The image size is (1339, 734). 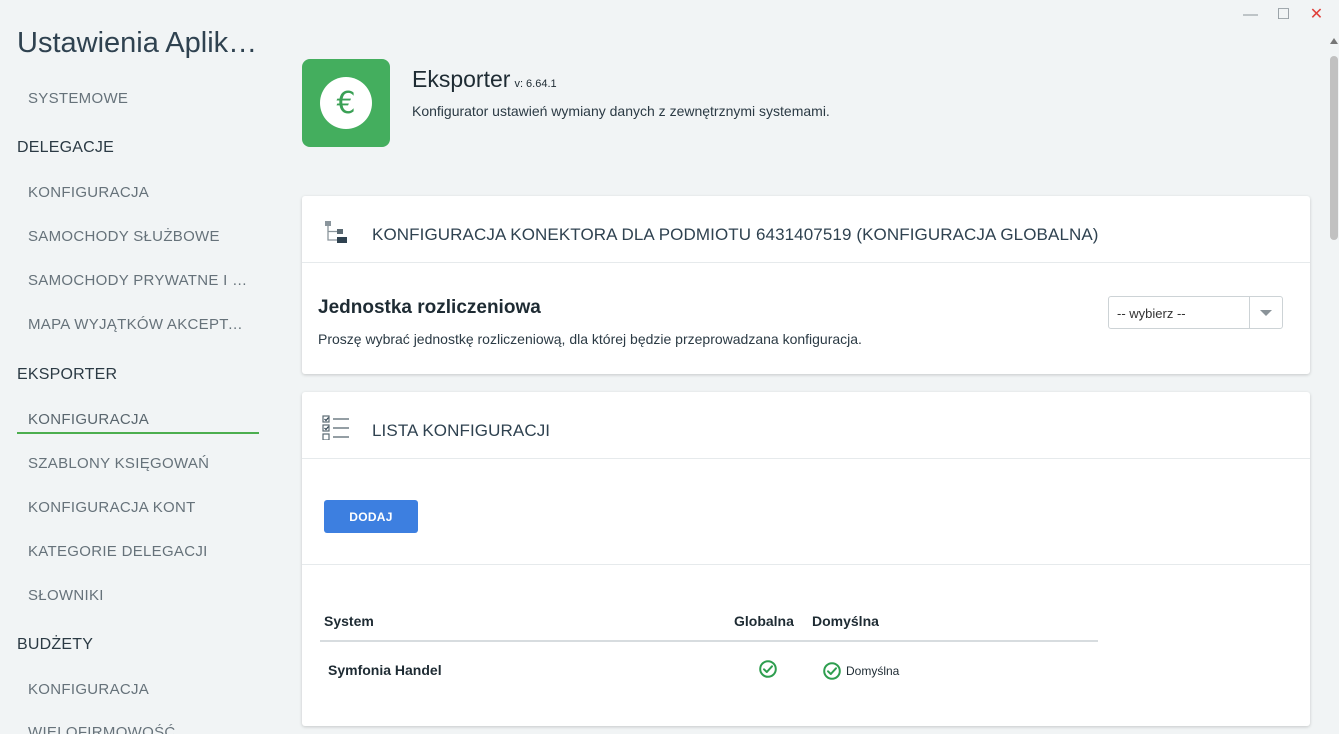 I want to click on row-default-label: Domyślna, so click(x=873, y=671).